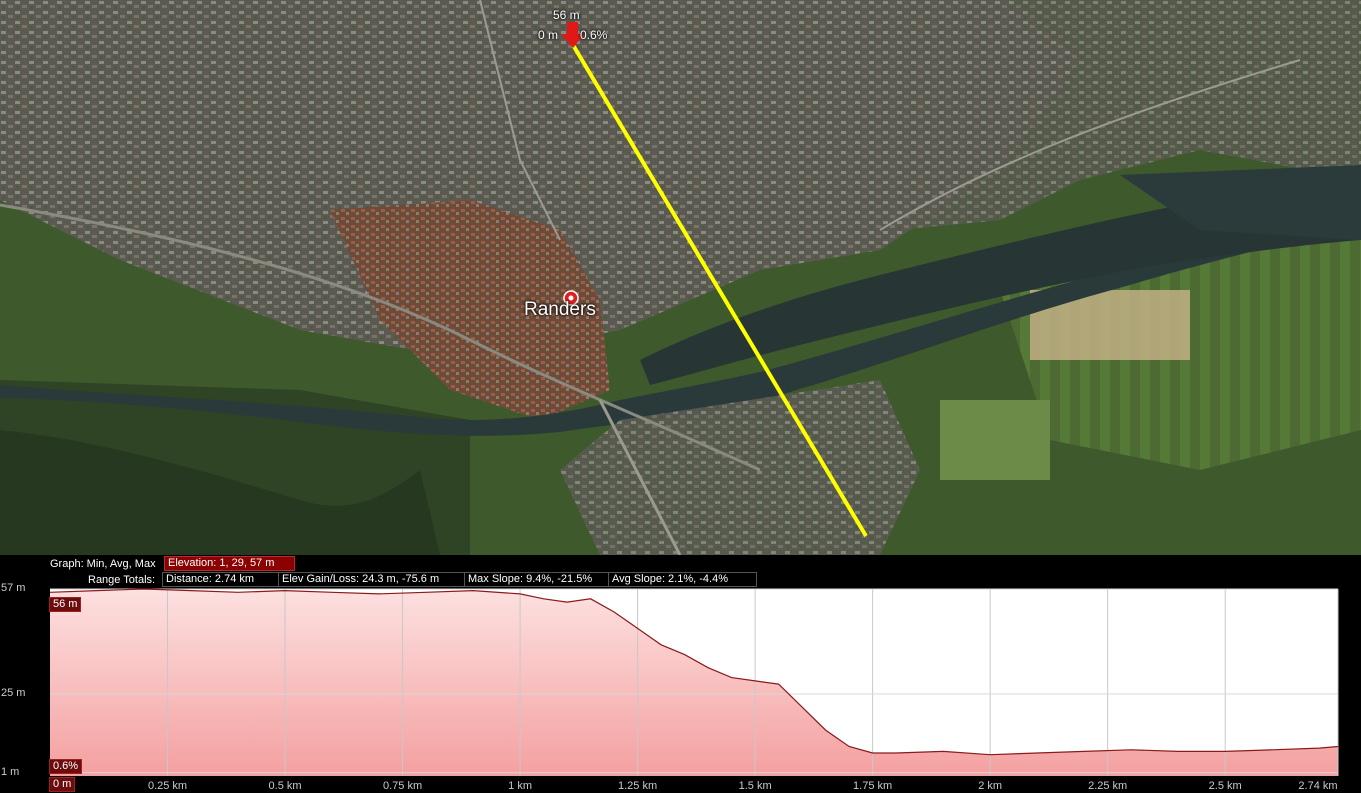 The image size is (1361, 793). What do you see at coordinates (755, 786) in the screenshot?
I see `x-tick-label: 1.5 km` at bounding box center [755, 786].